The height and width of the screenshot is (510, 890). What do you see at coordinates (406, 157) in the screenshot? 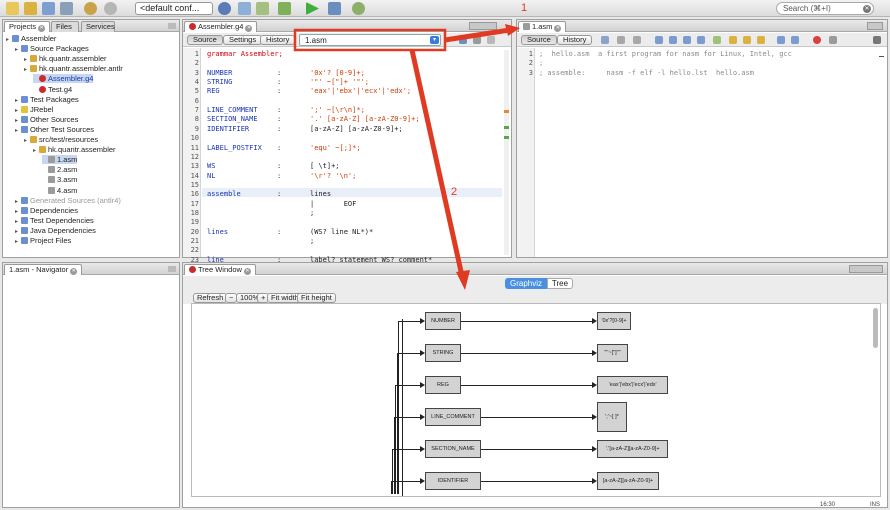
I see `callout-arrows` at bounding box center [406, 157].